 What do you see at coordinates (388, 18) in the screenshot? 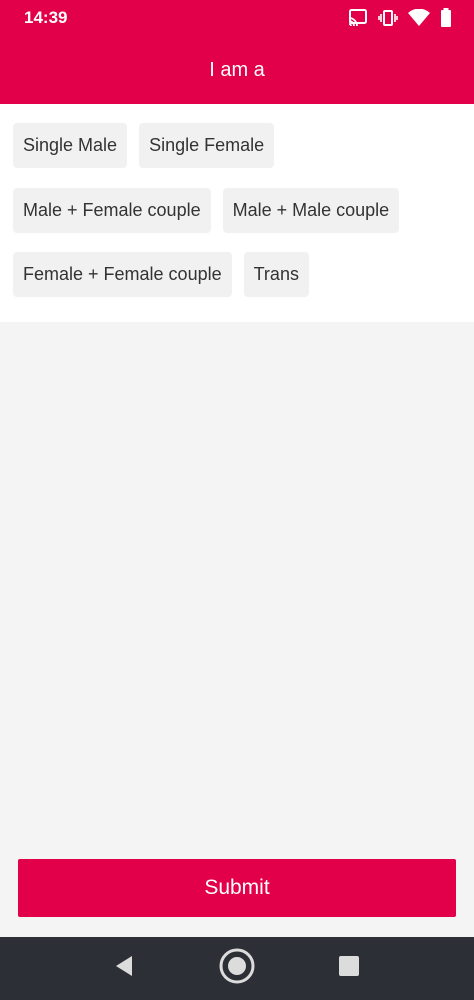
I see `vibrate-icon` at bounding box center [388, 18].